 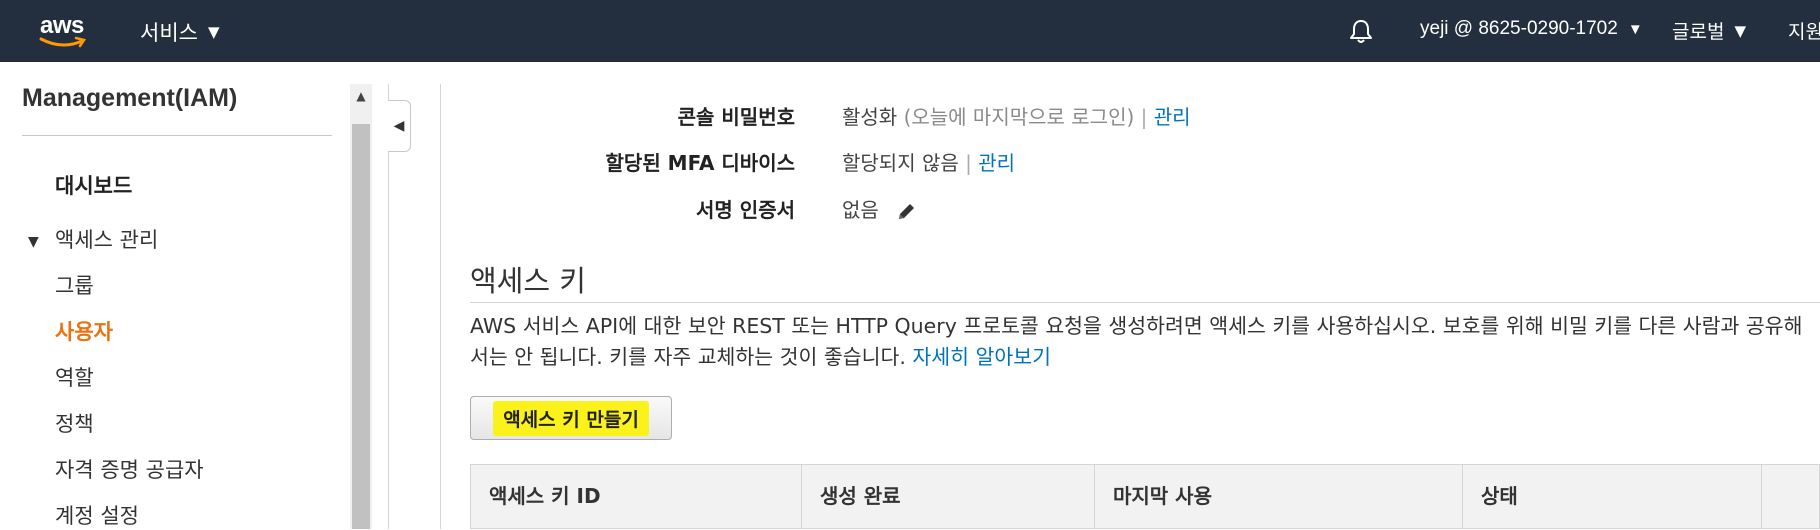 I want to click on sidebar-title: Management(IAM), so click(x=130, y=98).